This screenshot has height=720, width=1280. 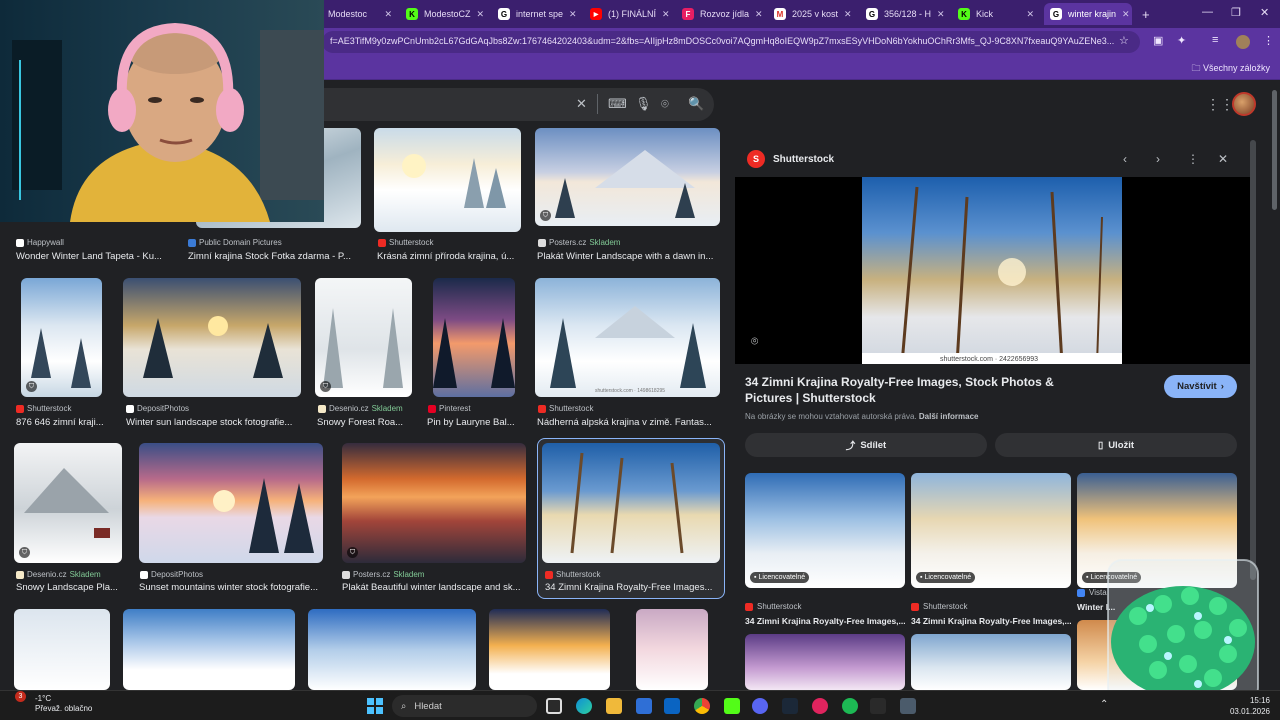 I want to click on image-result-selected, so click(x=631, y=503).